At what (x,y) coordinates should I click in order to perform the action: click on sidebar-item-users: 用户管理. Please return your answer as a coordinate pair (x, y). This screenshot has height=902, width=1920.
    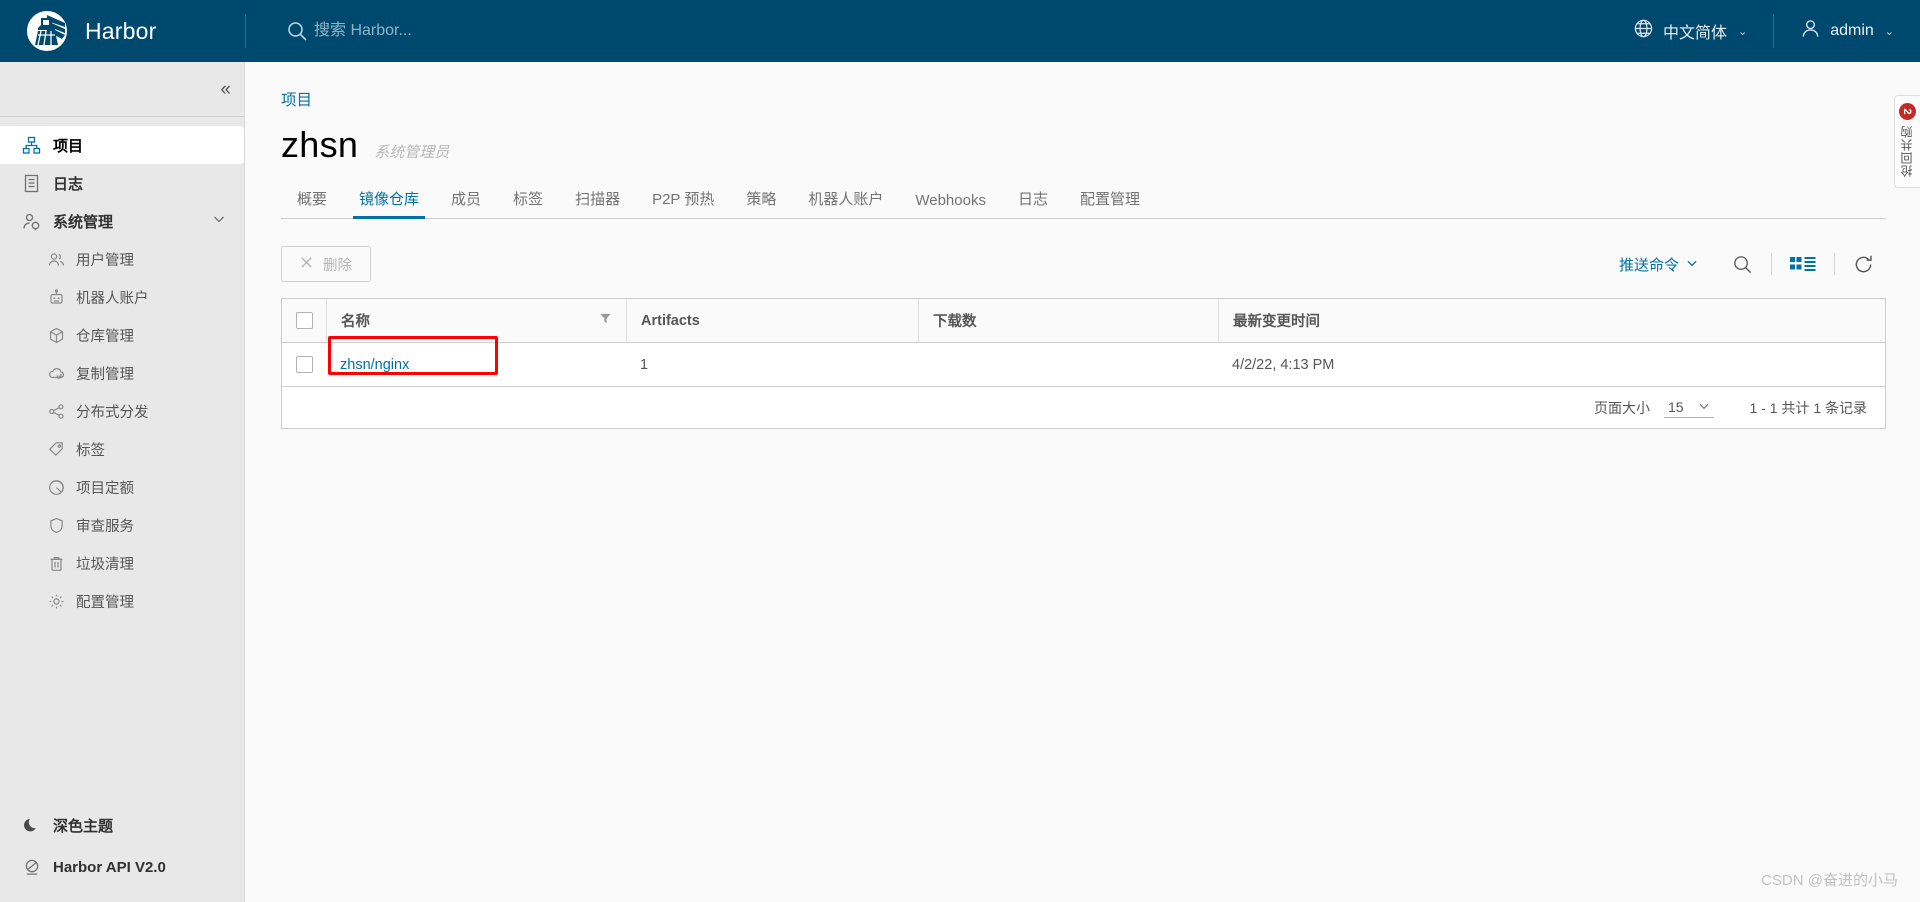
    Looking at the image, I should click on (122, 259).